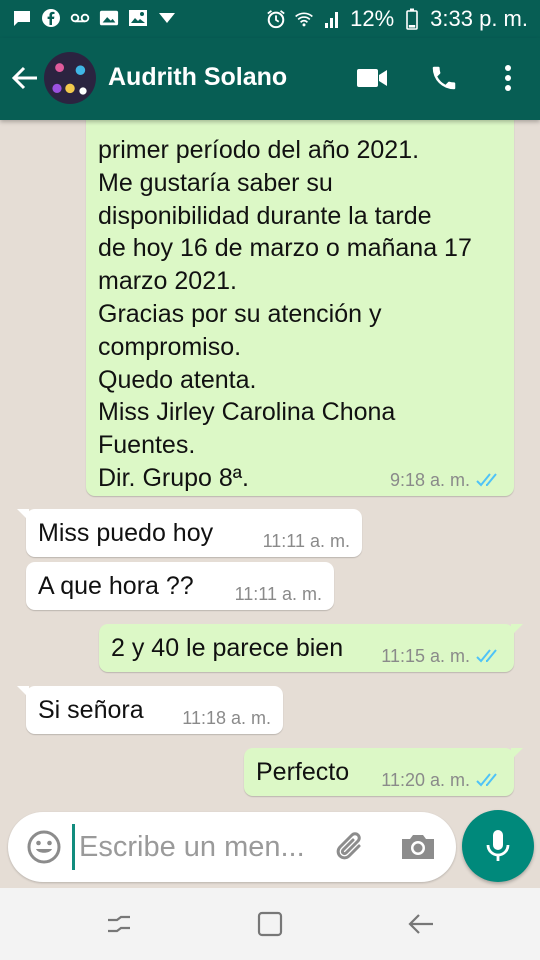 The width and height of the screenshot is (540, 960). I want to click on status-bar: 12% 3:33 p. m., so click(270, 19).